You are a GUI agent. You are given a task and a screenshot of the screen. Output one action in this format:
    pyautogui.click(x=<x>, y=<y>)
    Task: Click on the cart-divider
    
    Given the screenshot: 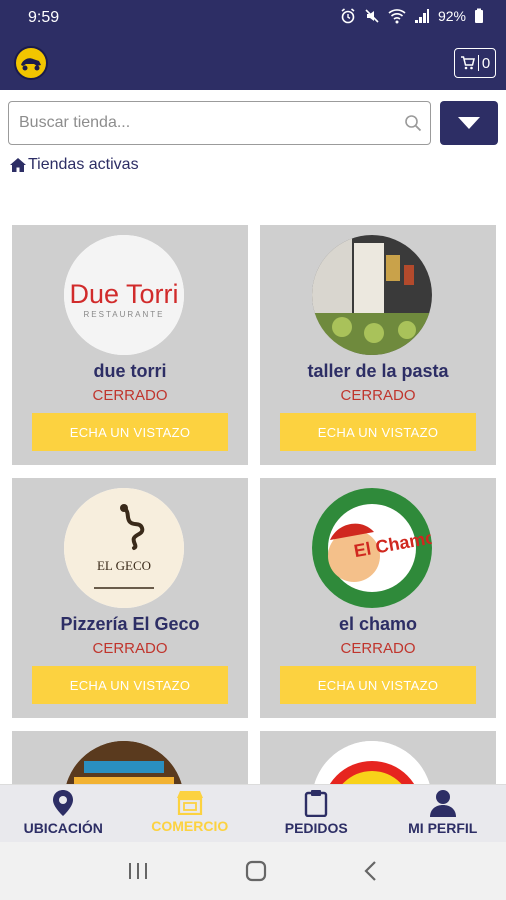 What is the action you would take?
    pyautogui.click(x=478, y=63)
    